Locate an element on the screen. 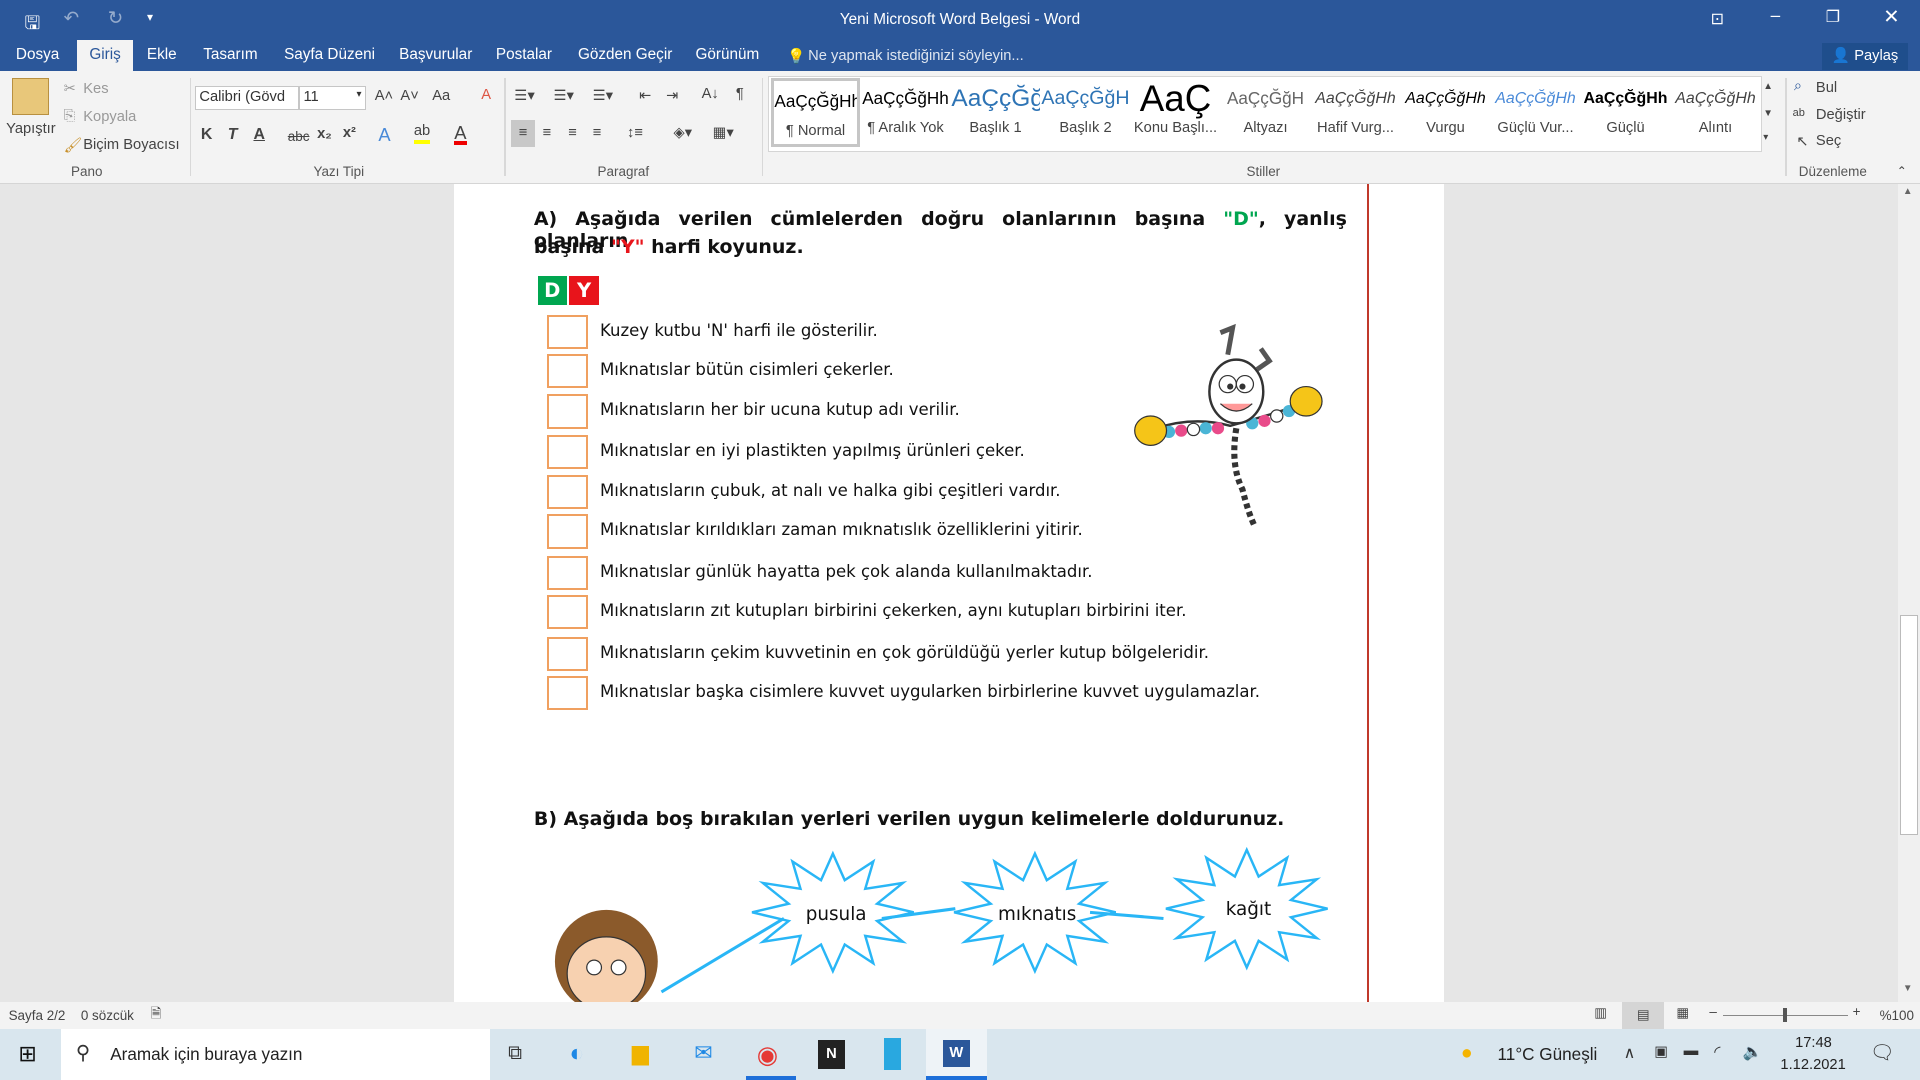 This screenshot has width=1920, height=1080. app-icon is located at coordinates (893, 1054).